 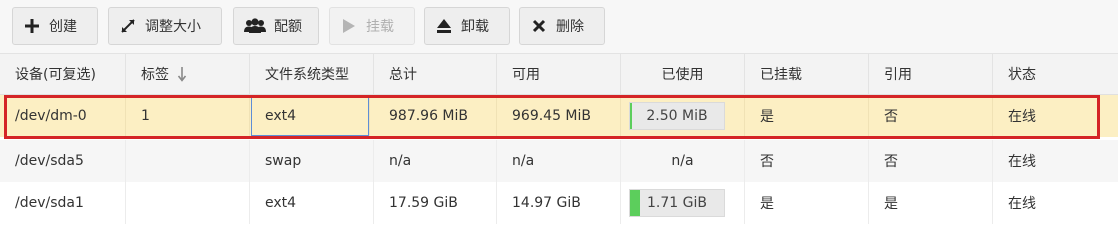 I want to click on resize-label: 调整大小, so click(x=173, y=27).